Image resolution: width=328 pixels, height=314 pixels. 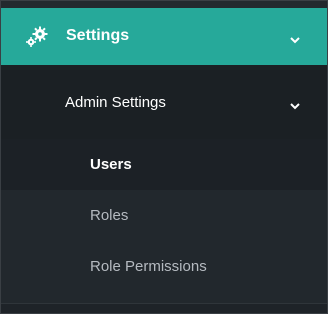 What do you see at coordinates (109, 215) in the screenshot?
I see `submenu-item-label: Roles` at bounding box center [109, 215].